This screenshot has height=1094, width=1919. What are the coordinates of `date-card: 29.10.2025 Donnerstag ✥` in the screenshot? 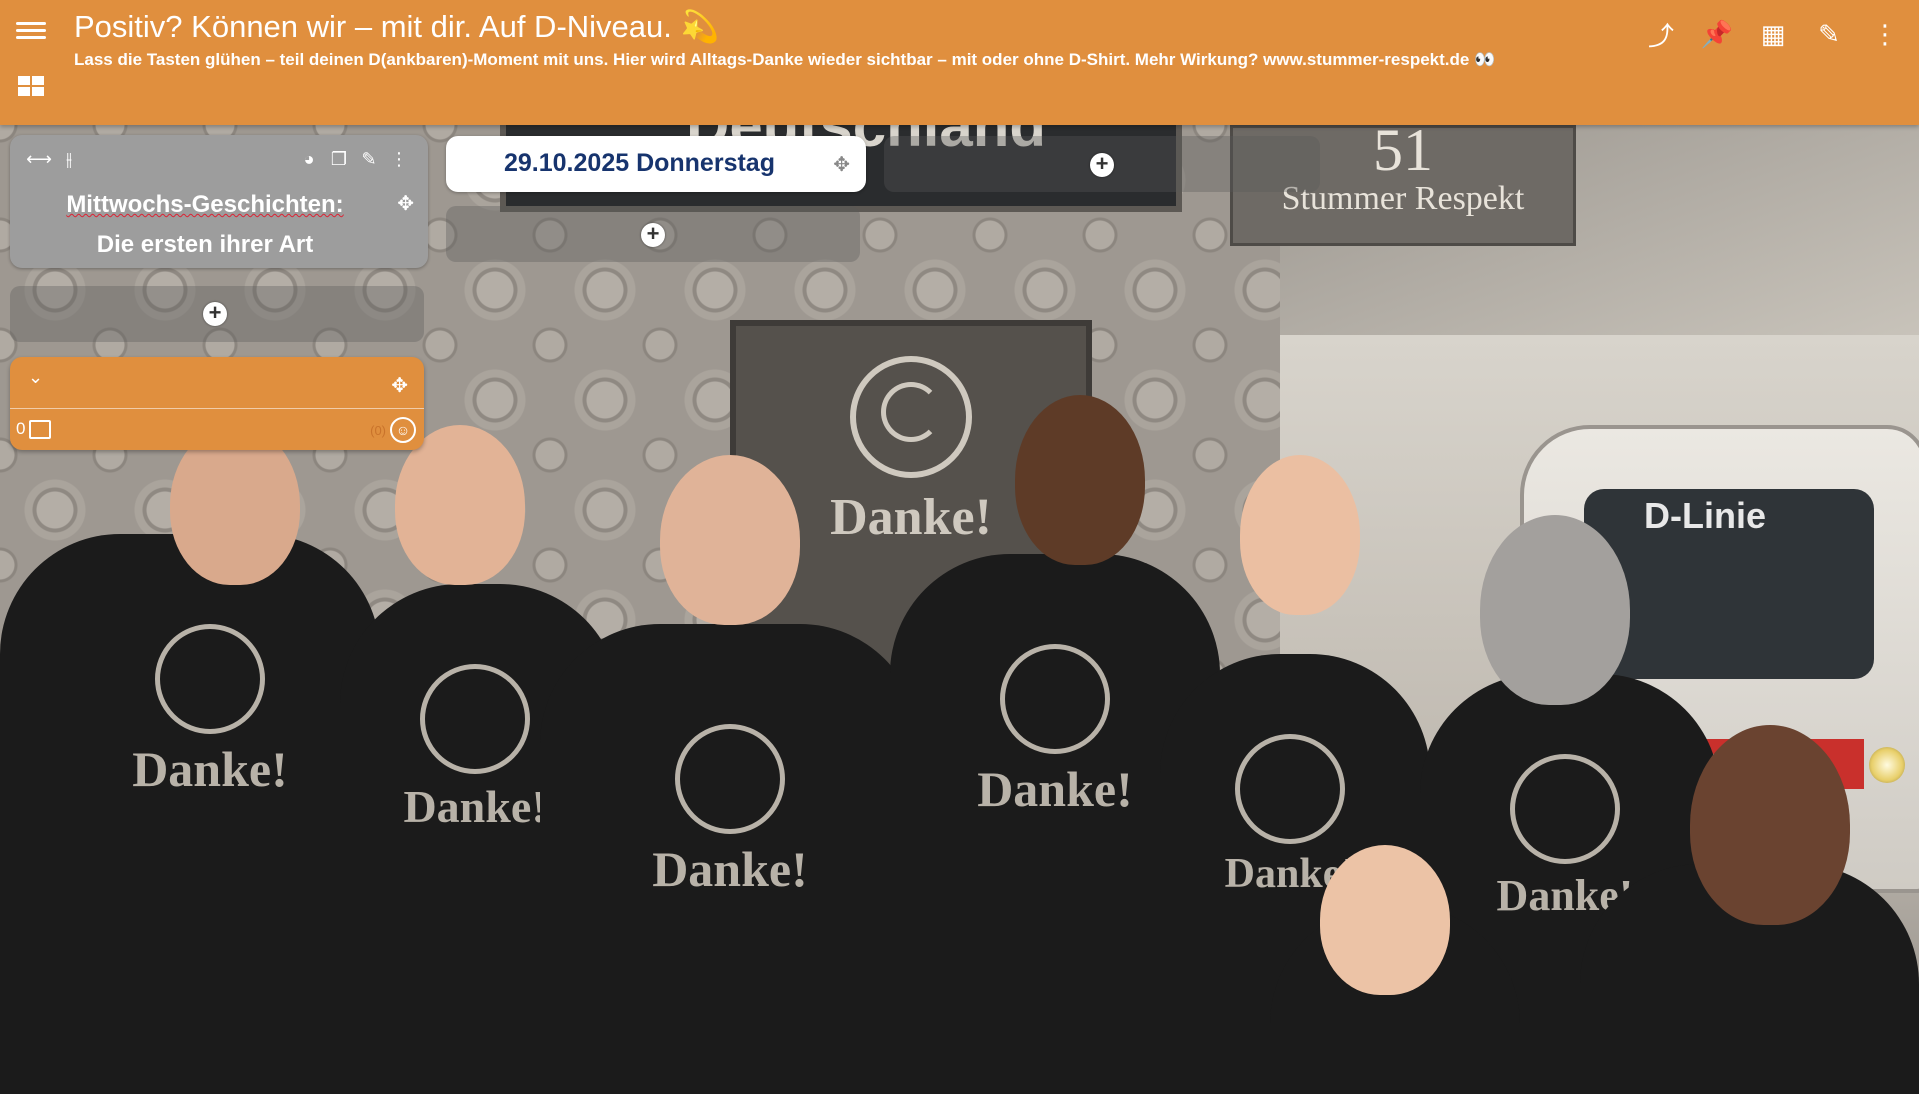 It's located at (656, 164).